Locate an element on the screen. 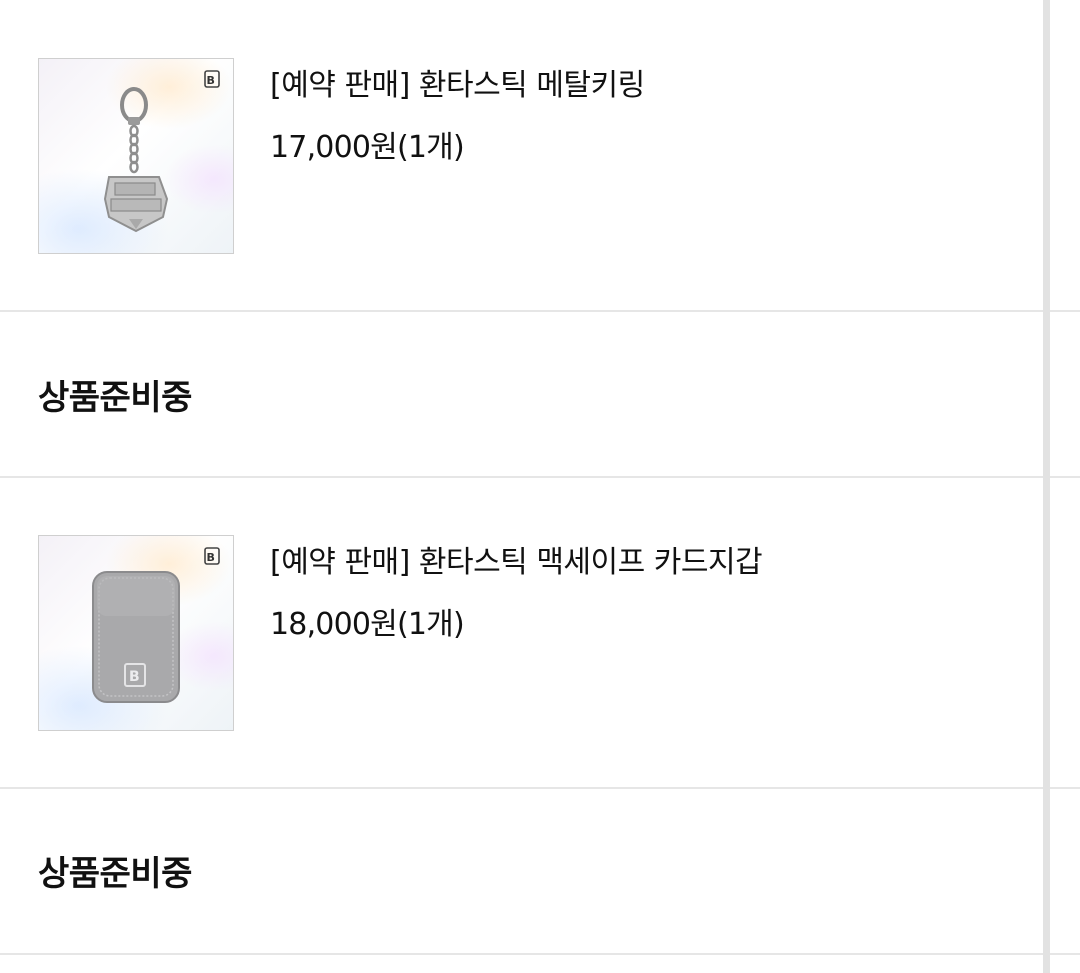 The image size is (1080, 973). product-thumbnail-card-wallet: B B is located at coordinates (136, 633).